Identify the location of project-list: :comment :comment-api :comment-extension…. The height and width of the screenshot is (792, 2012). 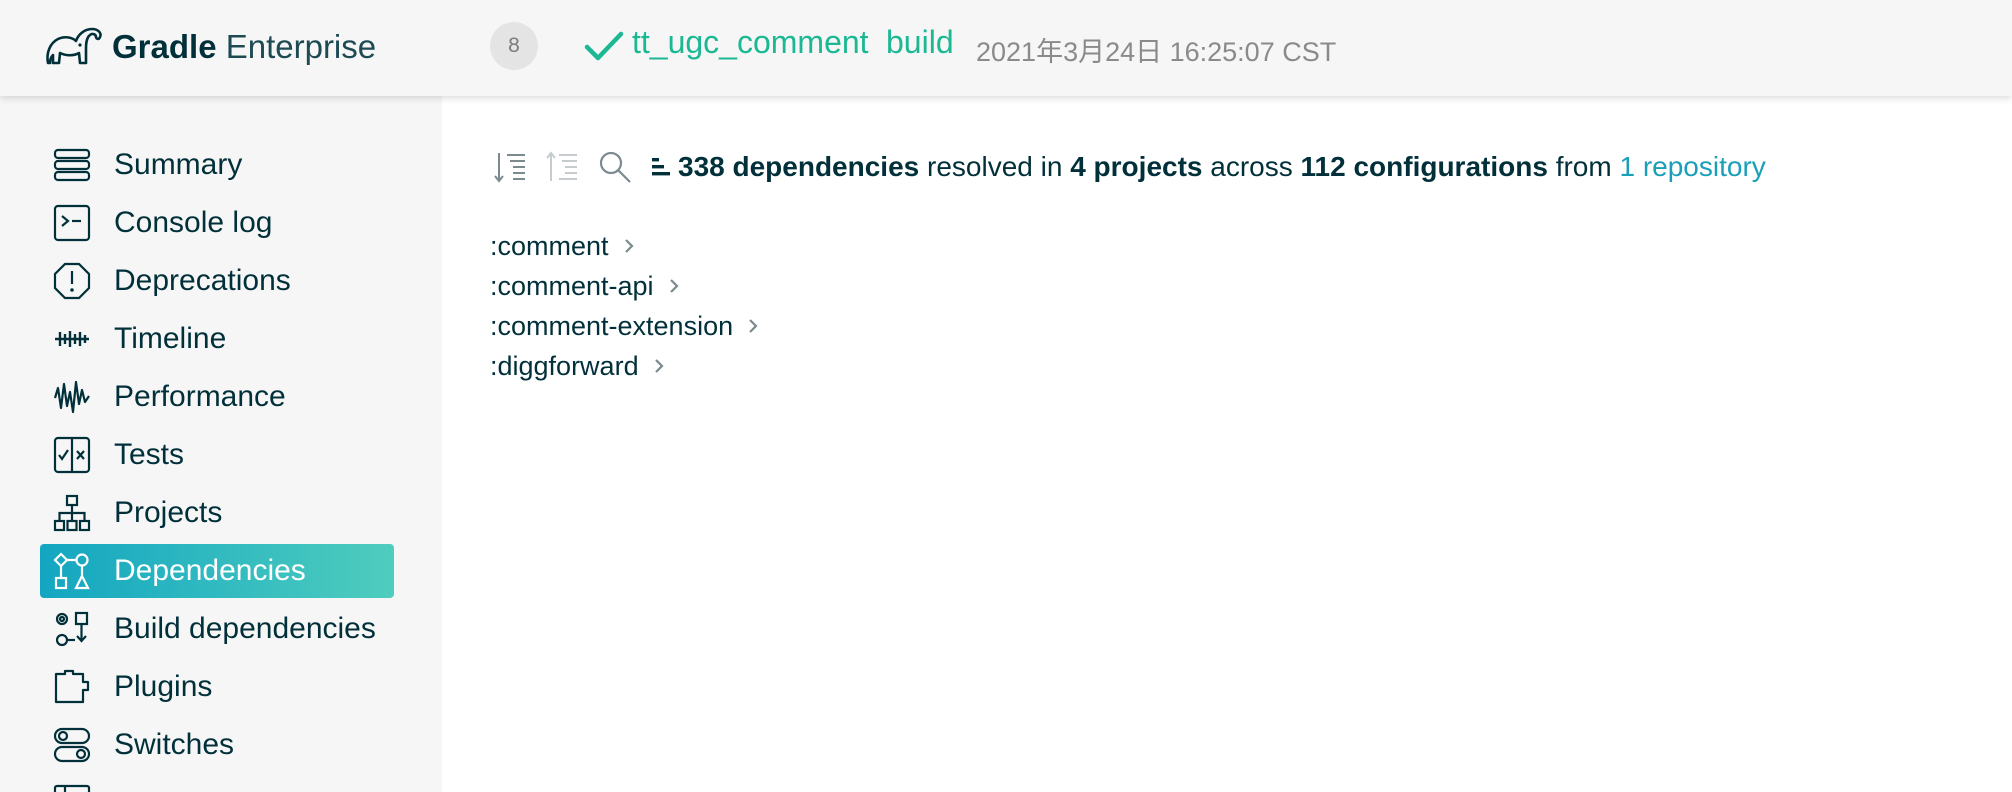
(625, 306).